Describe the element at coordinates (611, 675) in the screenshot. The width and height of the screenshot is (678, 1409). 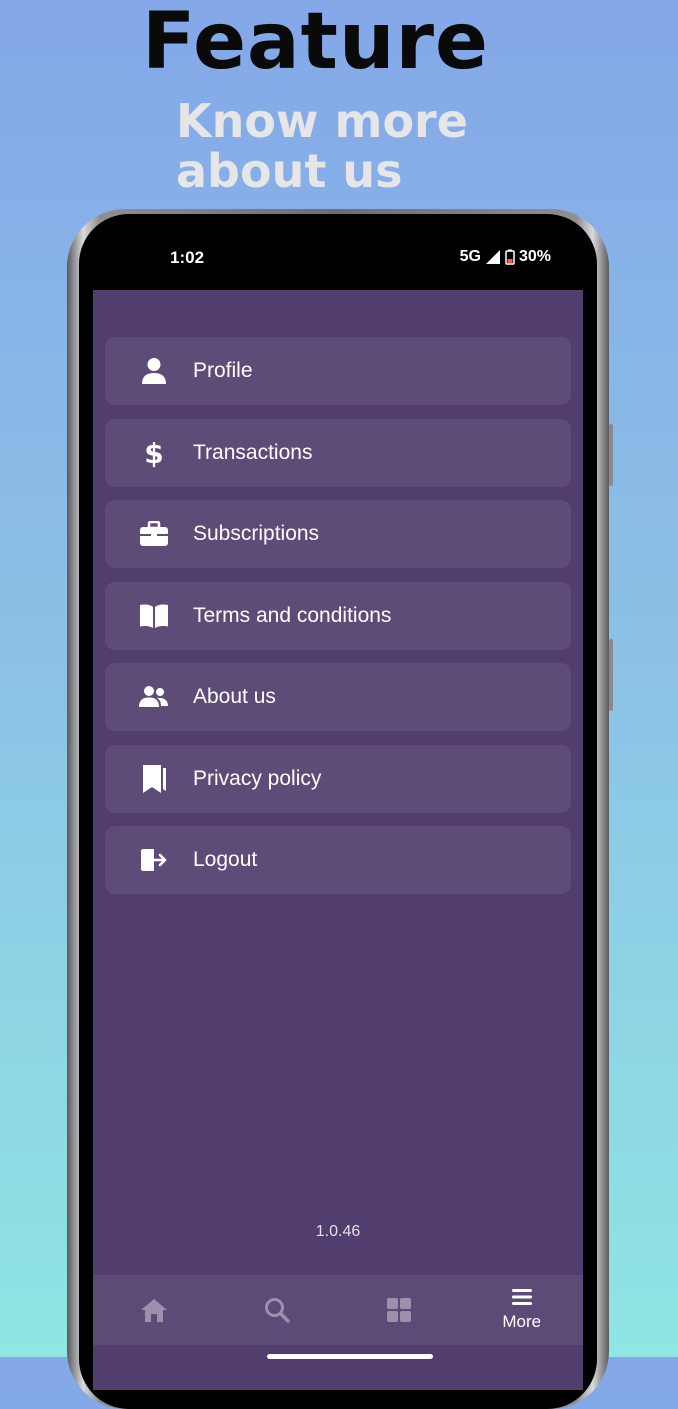
I see `power-button` at that location.